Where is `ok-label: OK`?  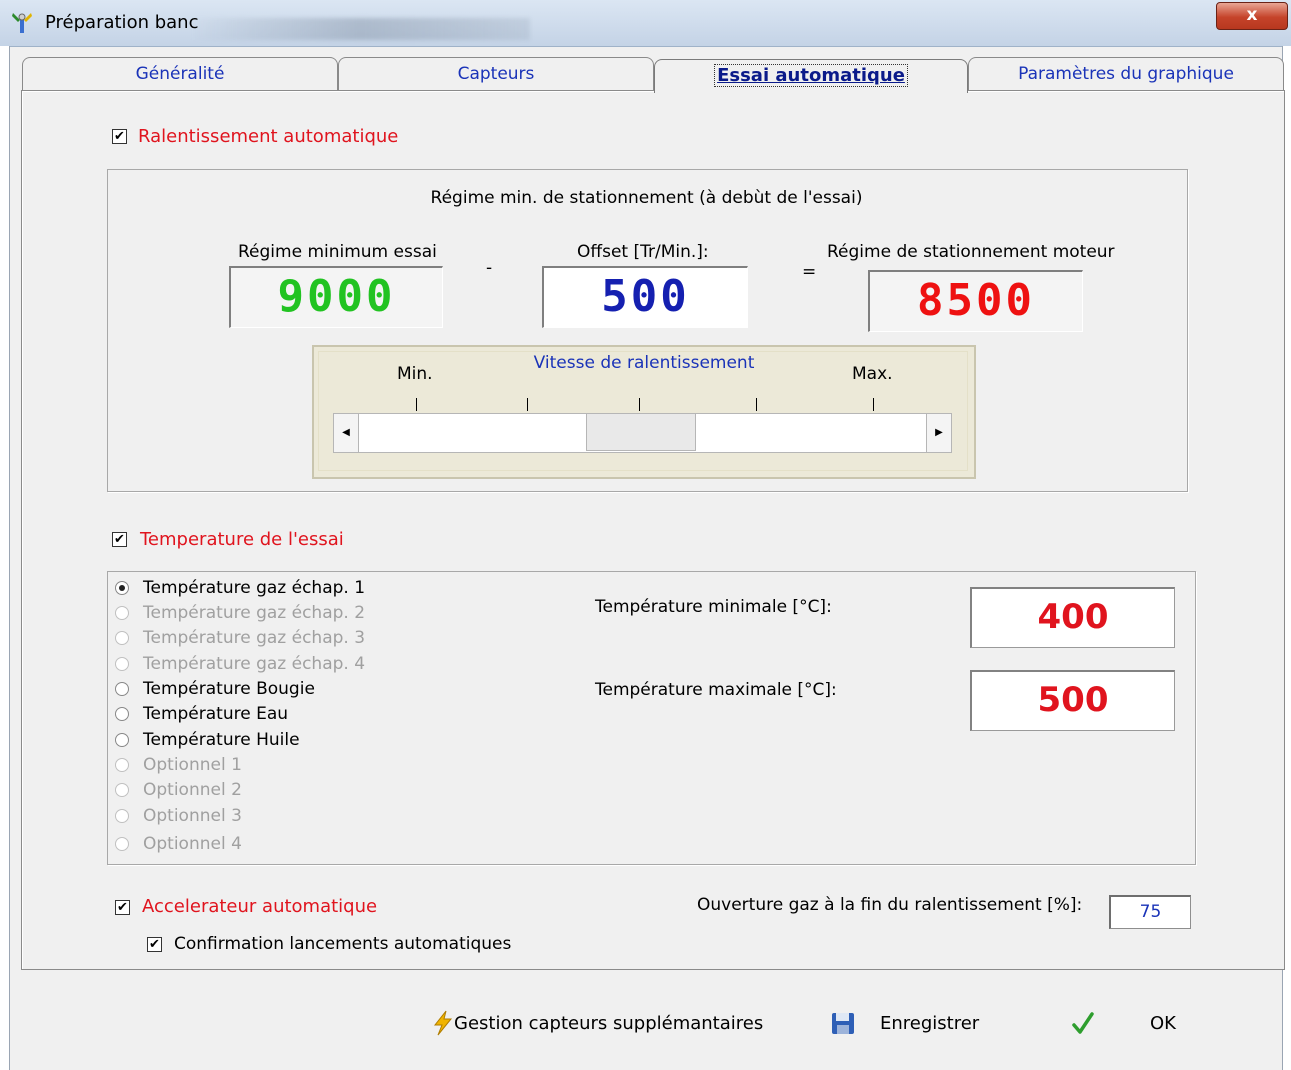 ok-label: OK is located at coordinates (1163, 1023).